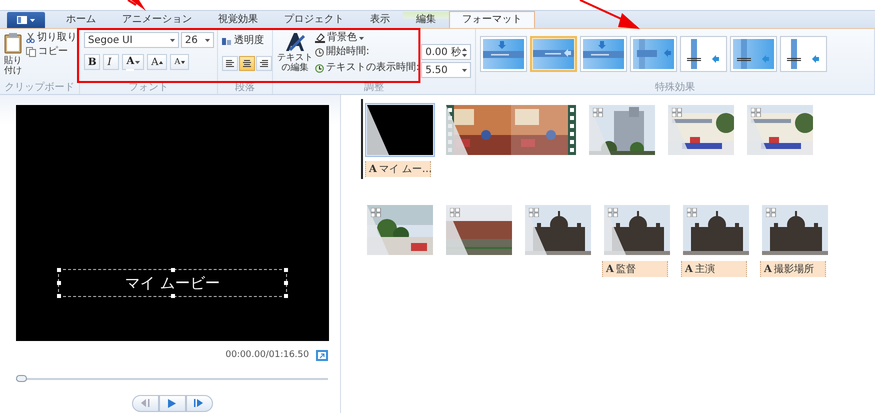  Describe the element at coordinates (161, 62) in the screenshot. I see `increase-icon` at that location.